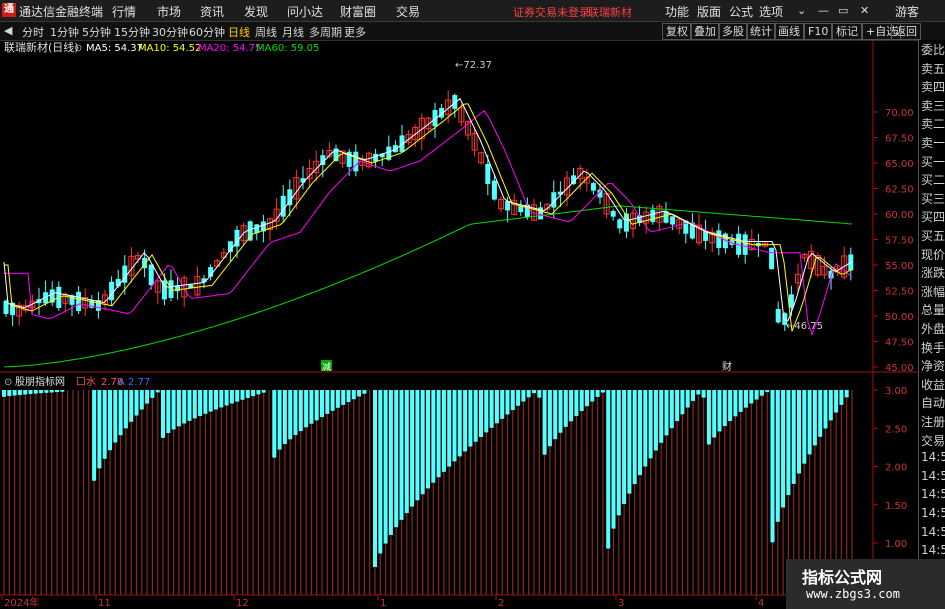 The height and width of the screenshot is (609, 945). I want to click on period-15min: 15分钟, so click(132, 32).